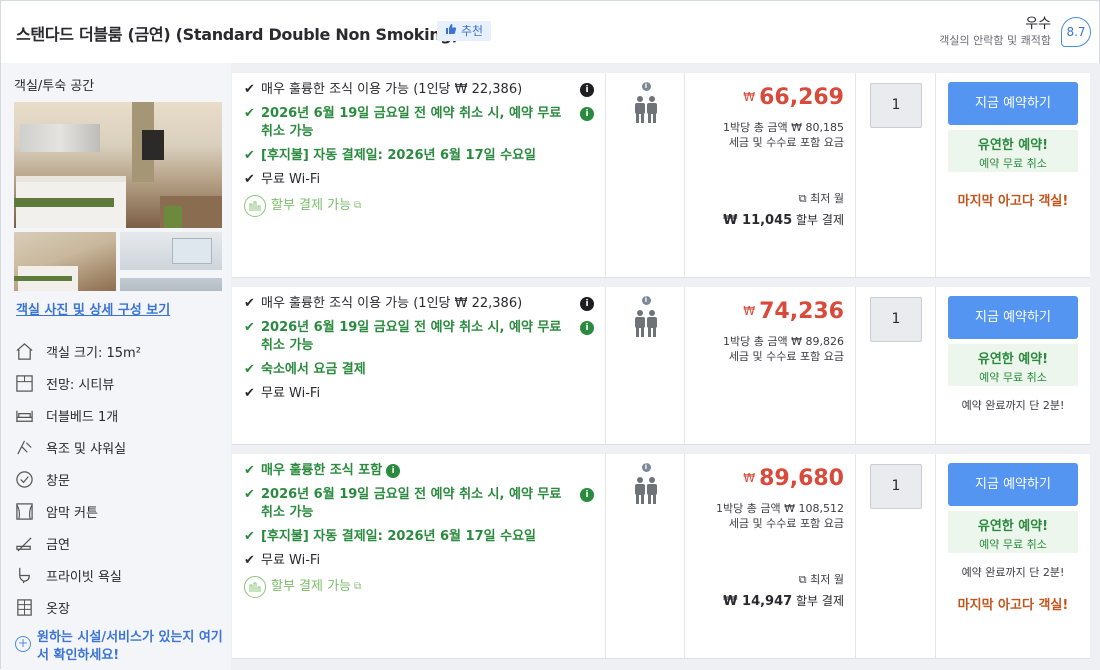 The height and width of the screenshot is (670, 1100). I want to click on price: ₩66,269, so click(793, 97).